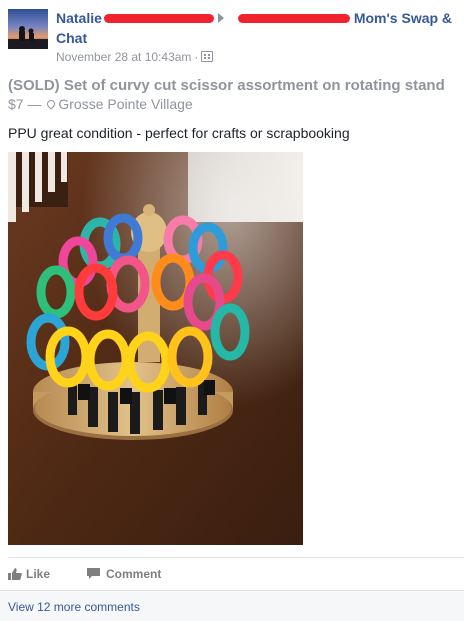 Image resolution: width=464 pixels, height=621 pixels. Describe the element at coordinates (293, 18) in the screenshot. I see `redacted-group-name` at that location.